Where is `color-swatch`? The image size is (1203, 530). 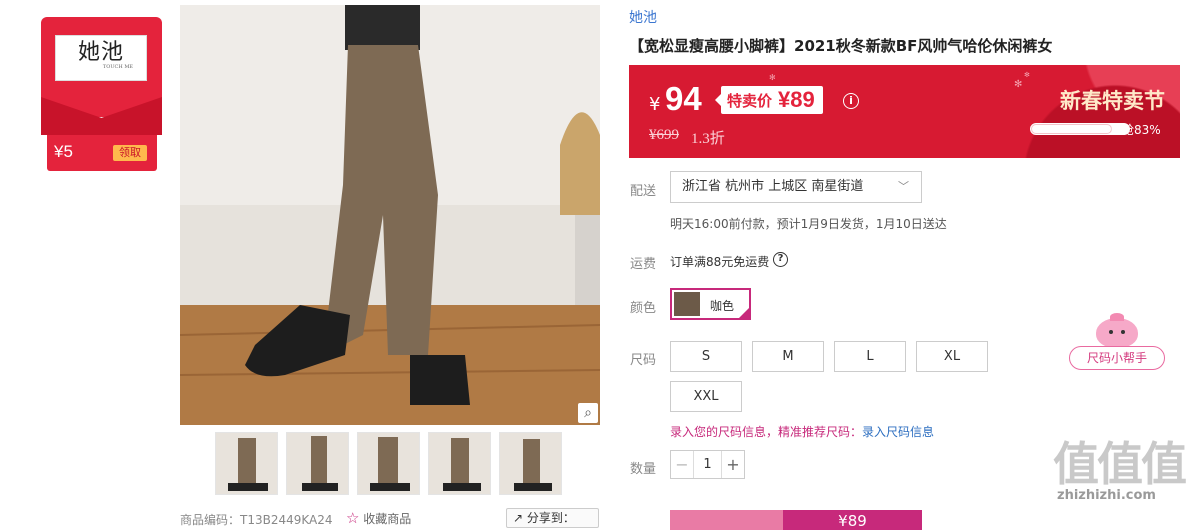 color-swatch is located at coordinates (687, 304).